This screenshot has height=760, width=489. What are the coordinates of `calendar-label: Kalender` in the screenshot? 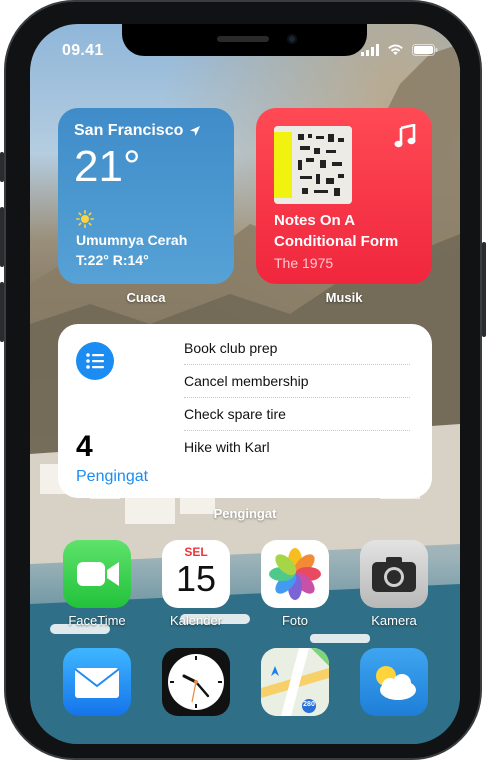 It's located at (196, 620).